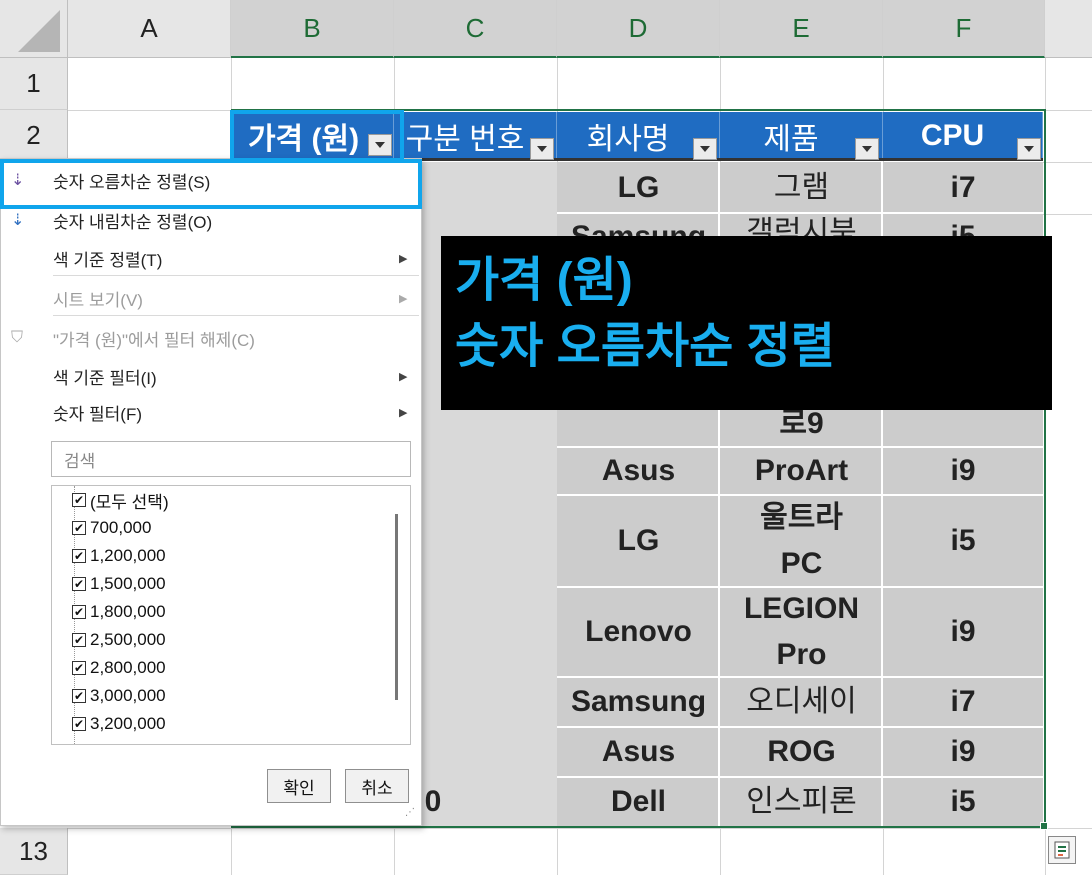  I want to click on caption-line-1: 가격 (원), so click(544, 280).